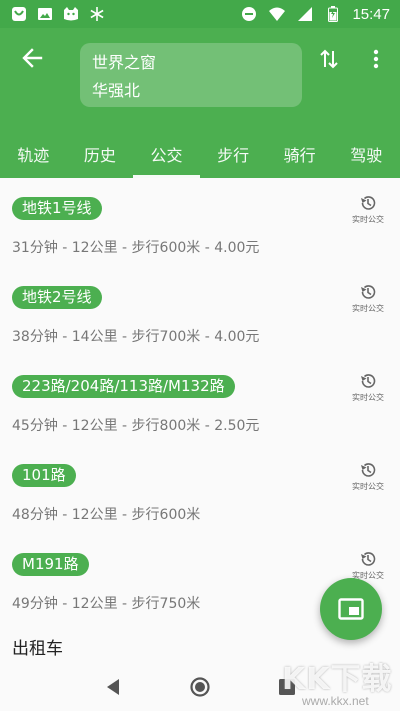 Image resolution: width=400 pixels, height=711 pixels. Describe the element at coordinates (106, 604) in the screenshot. I see `route-detail: 49分钟 - 12公里 - 步行750米` at that location.